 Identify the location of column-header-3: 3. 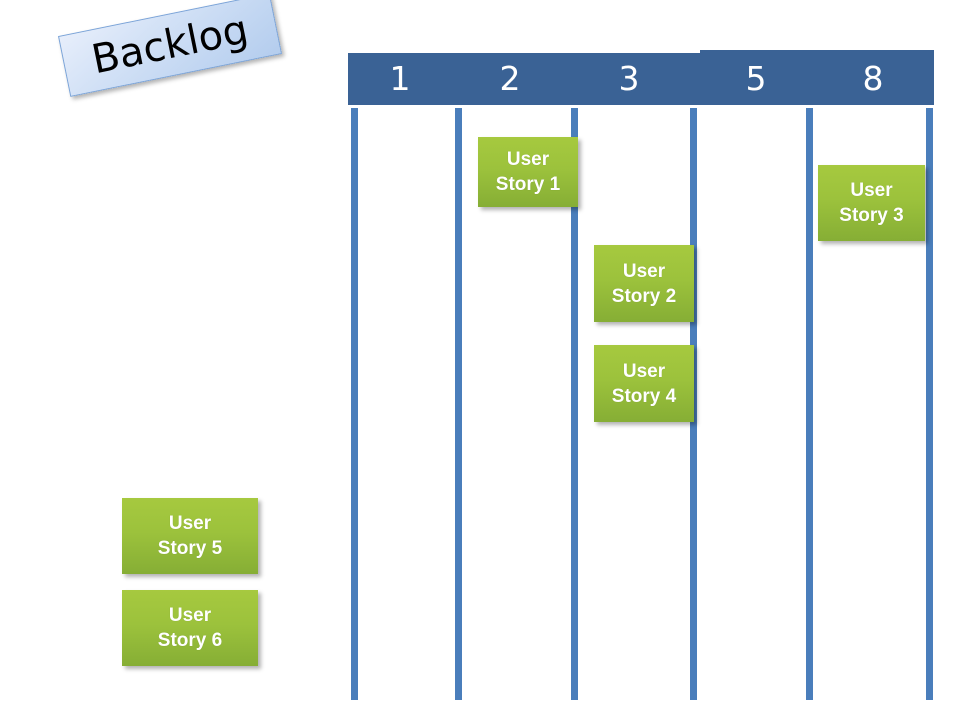
(629, 79).